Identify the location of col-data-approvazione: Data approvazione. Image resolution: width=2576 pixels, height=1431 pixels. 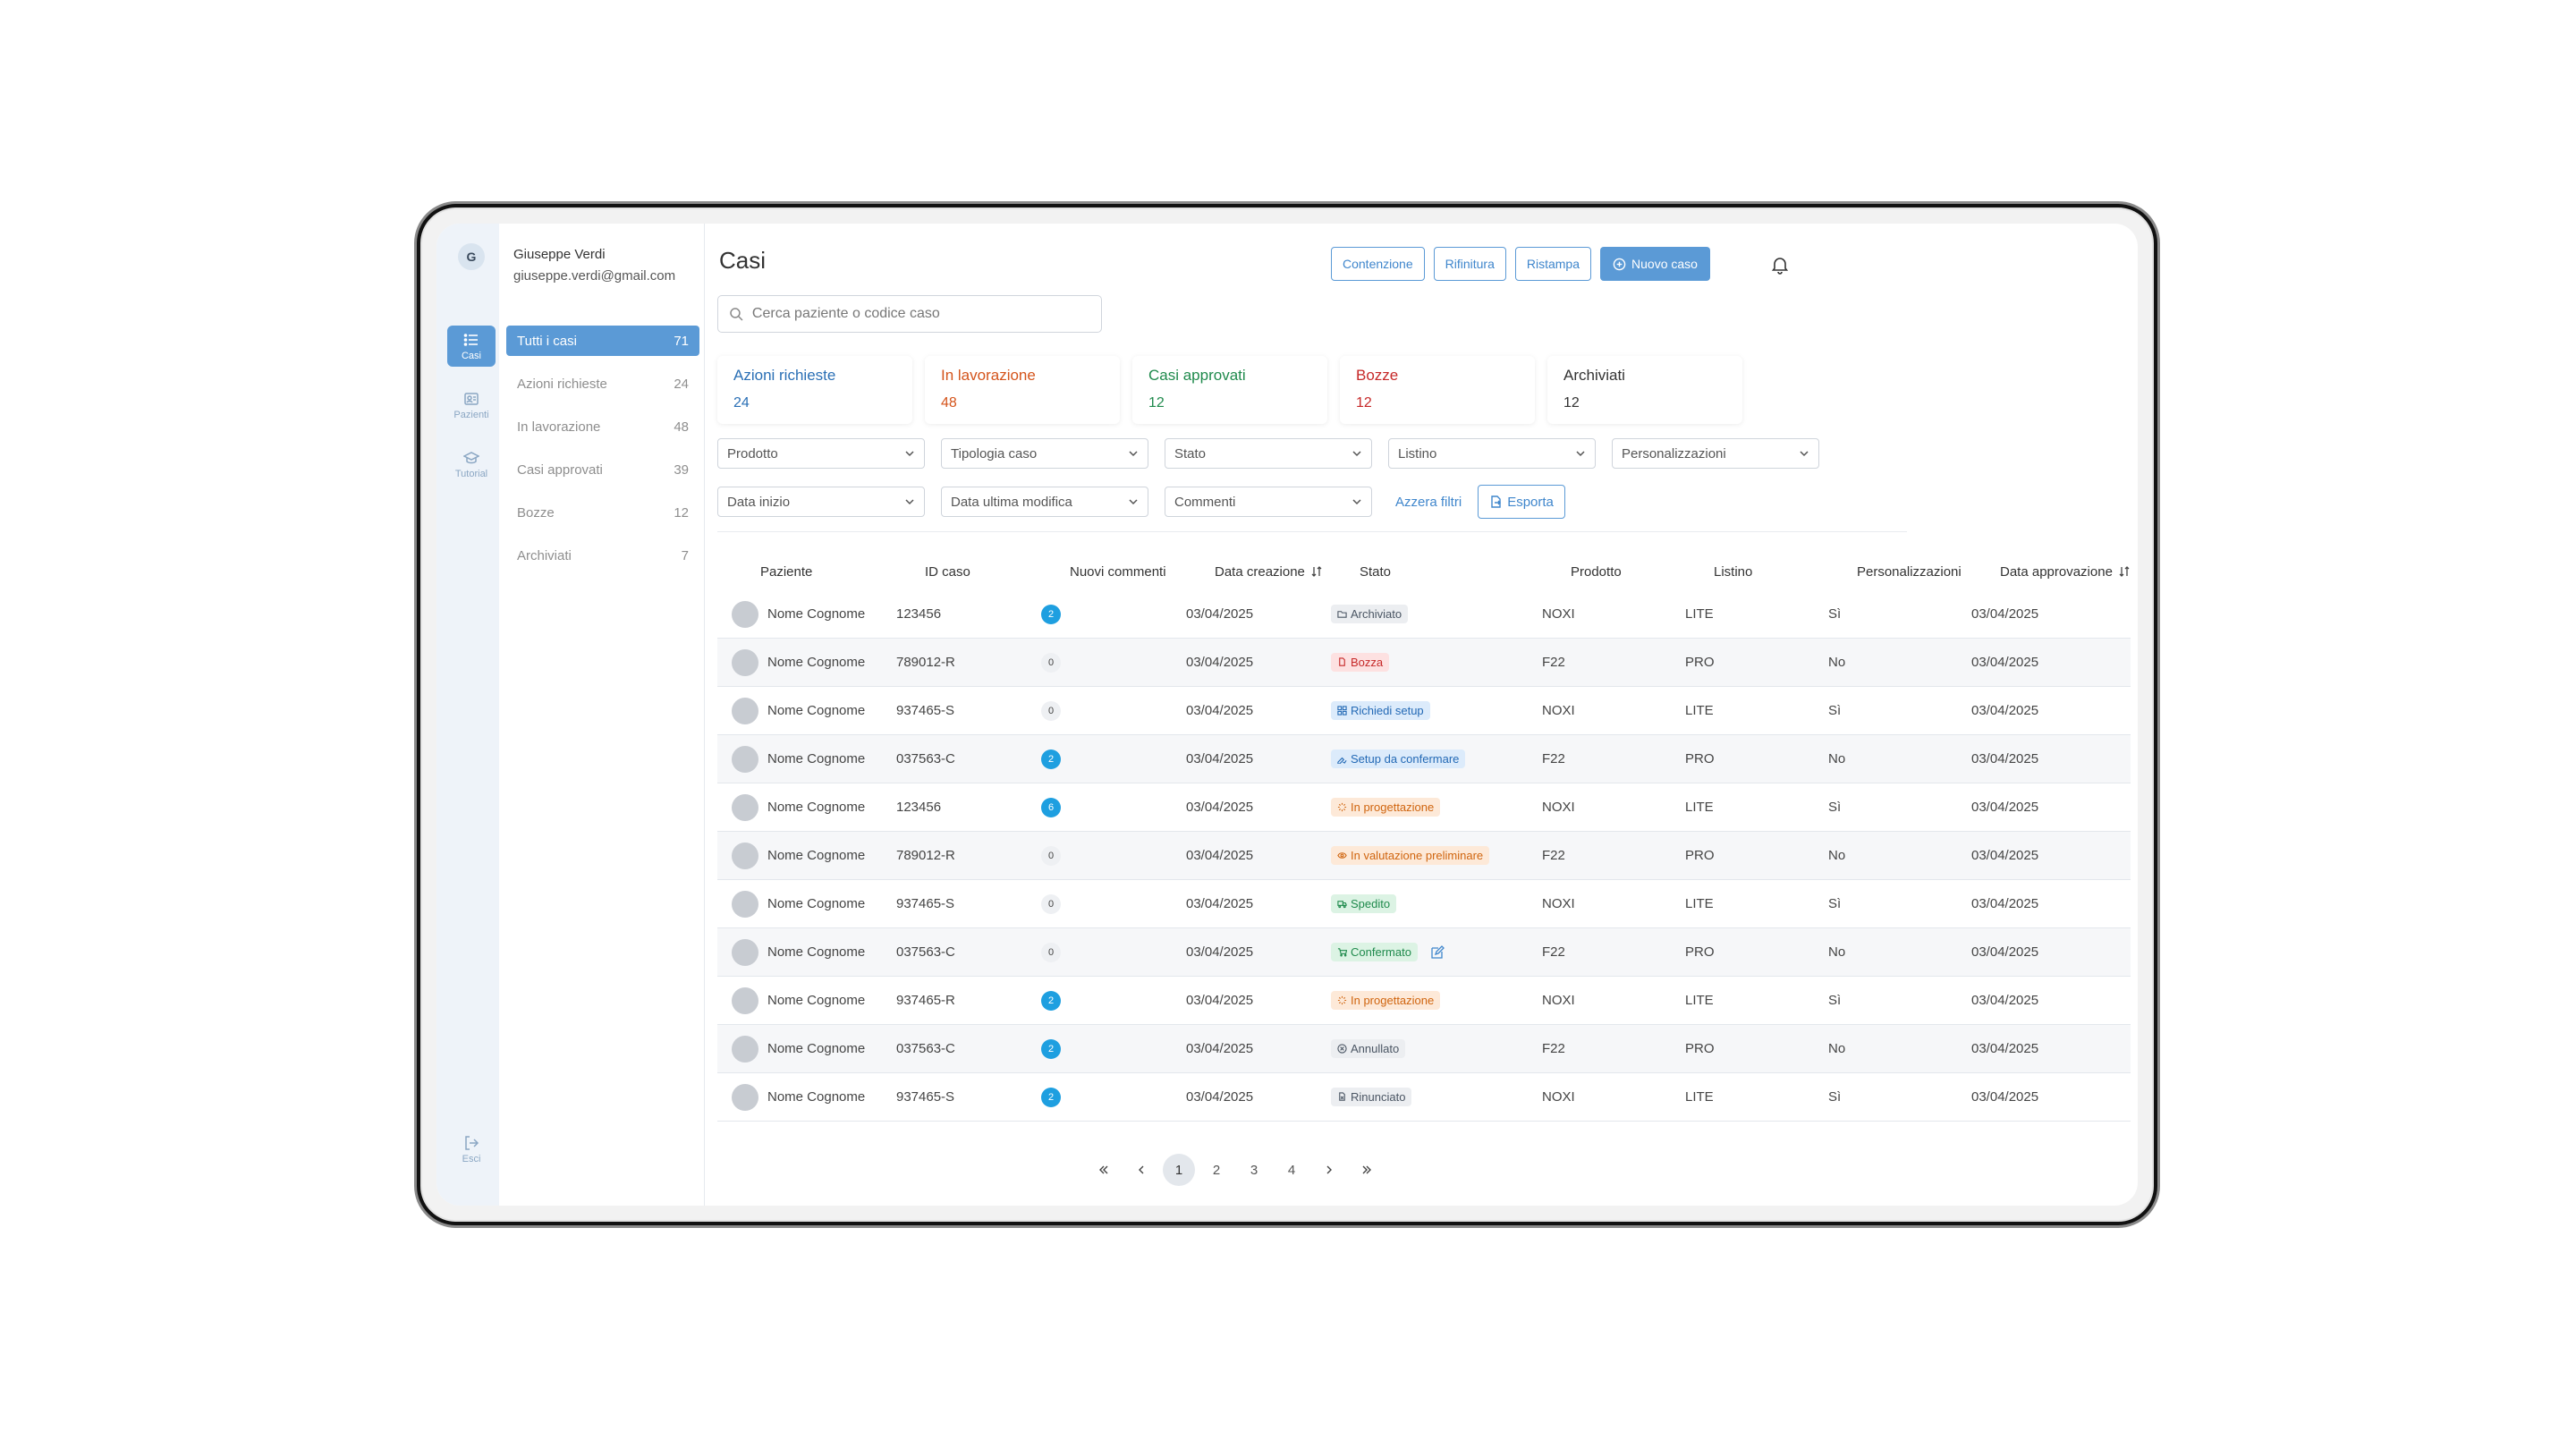
(2069, 572).